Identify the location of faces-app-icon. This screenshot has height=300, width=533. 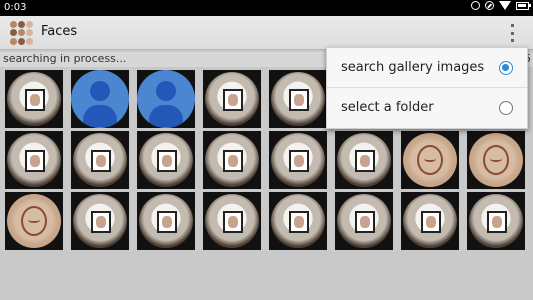
(22, 33).